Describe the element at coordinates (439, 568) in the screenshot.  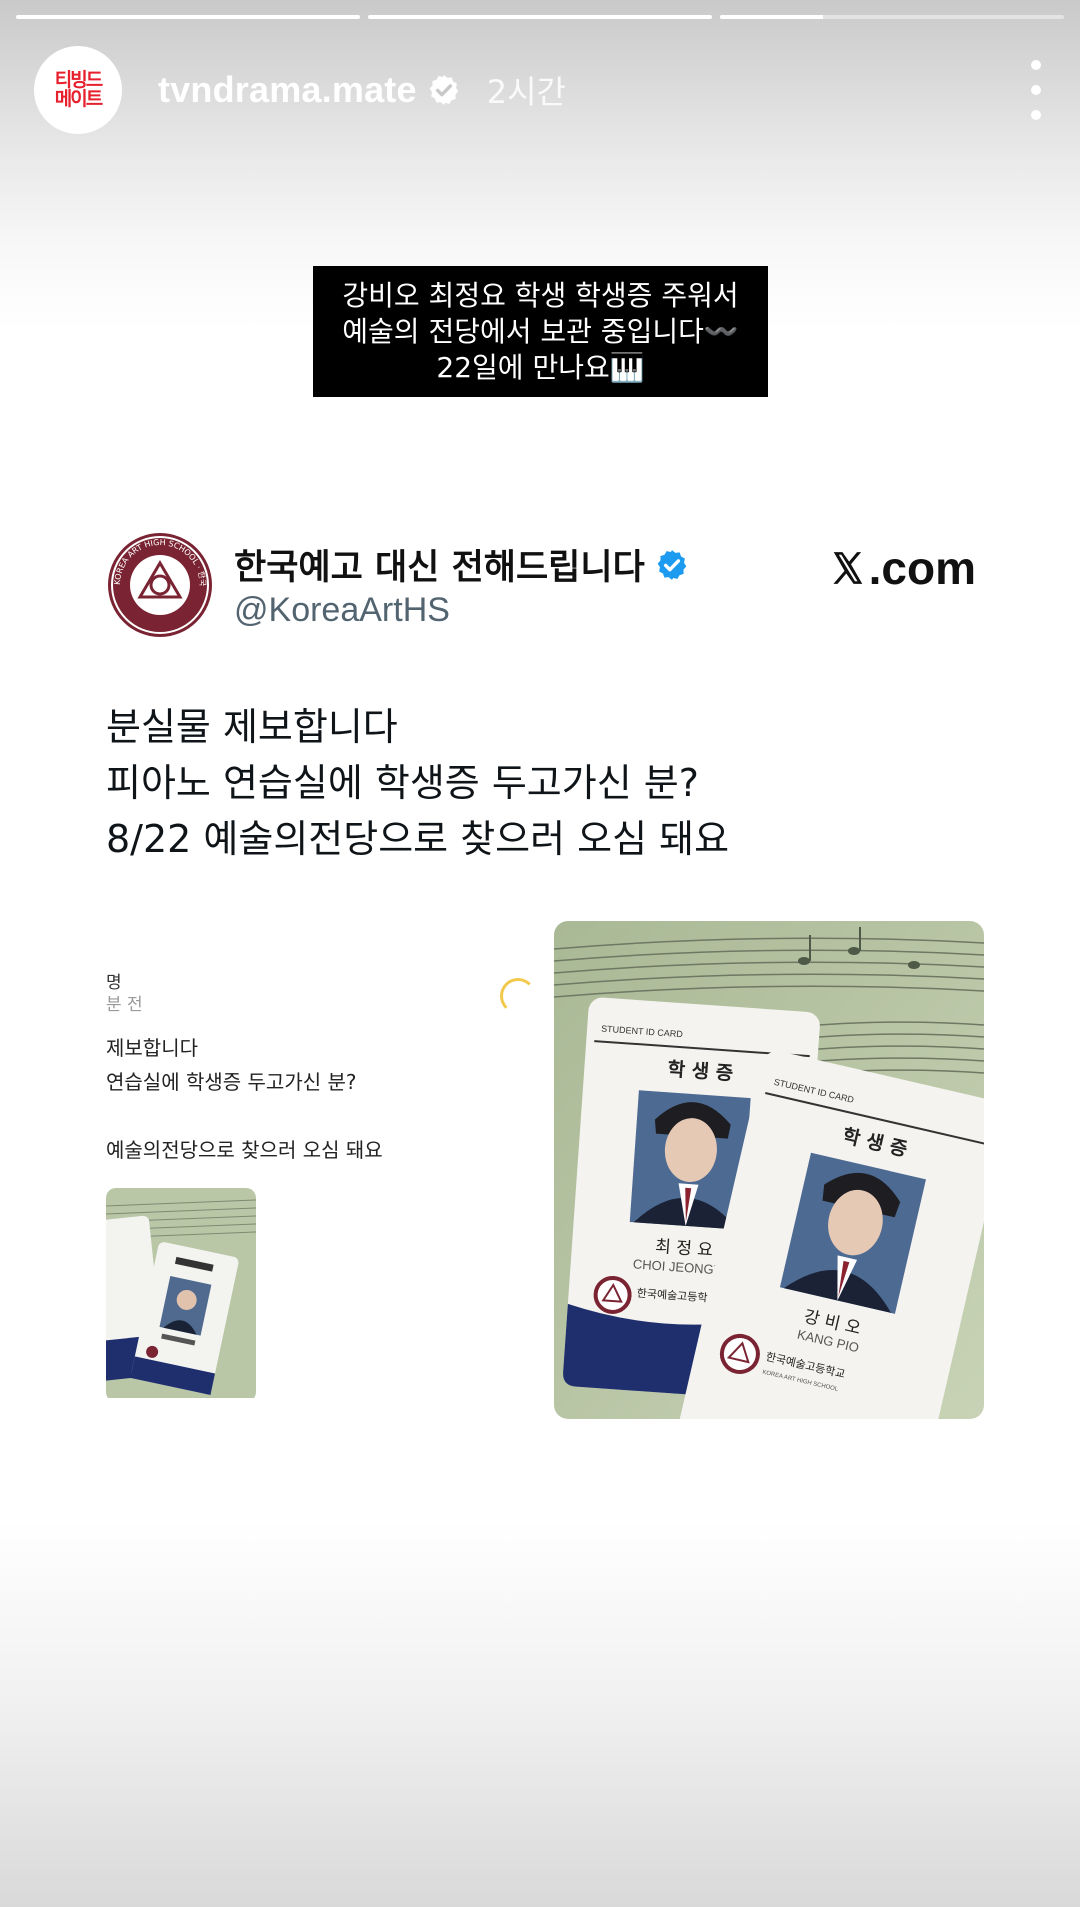
I see `tweet-display-name-text: 한국예고 대신 전해드립니다` at that location.